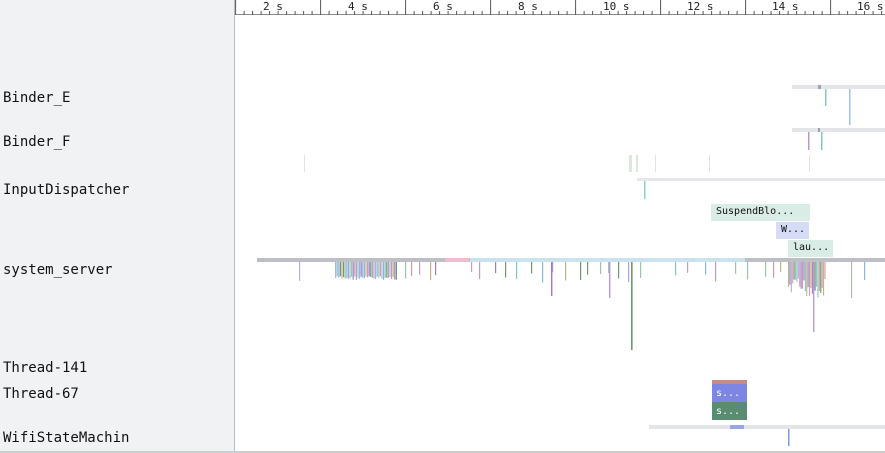 This screenshot has height=453, width=885. I want to click on track-label-thread-67: Thread-67, so click(41, 394).